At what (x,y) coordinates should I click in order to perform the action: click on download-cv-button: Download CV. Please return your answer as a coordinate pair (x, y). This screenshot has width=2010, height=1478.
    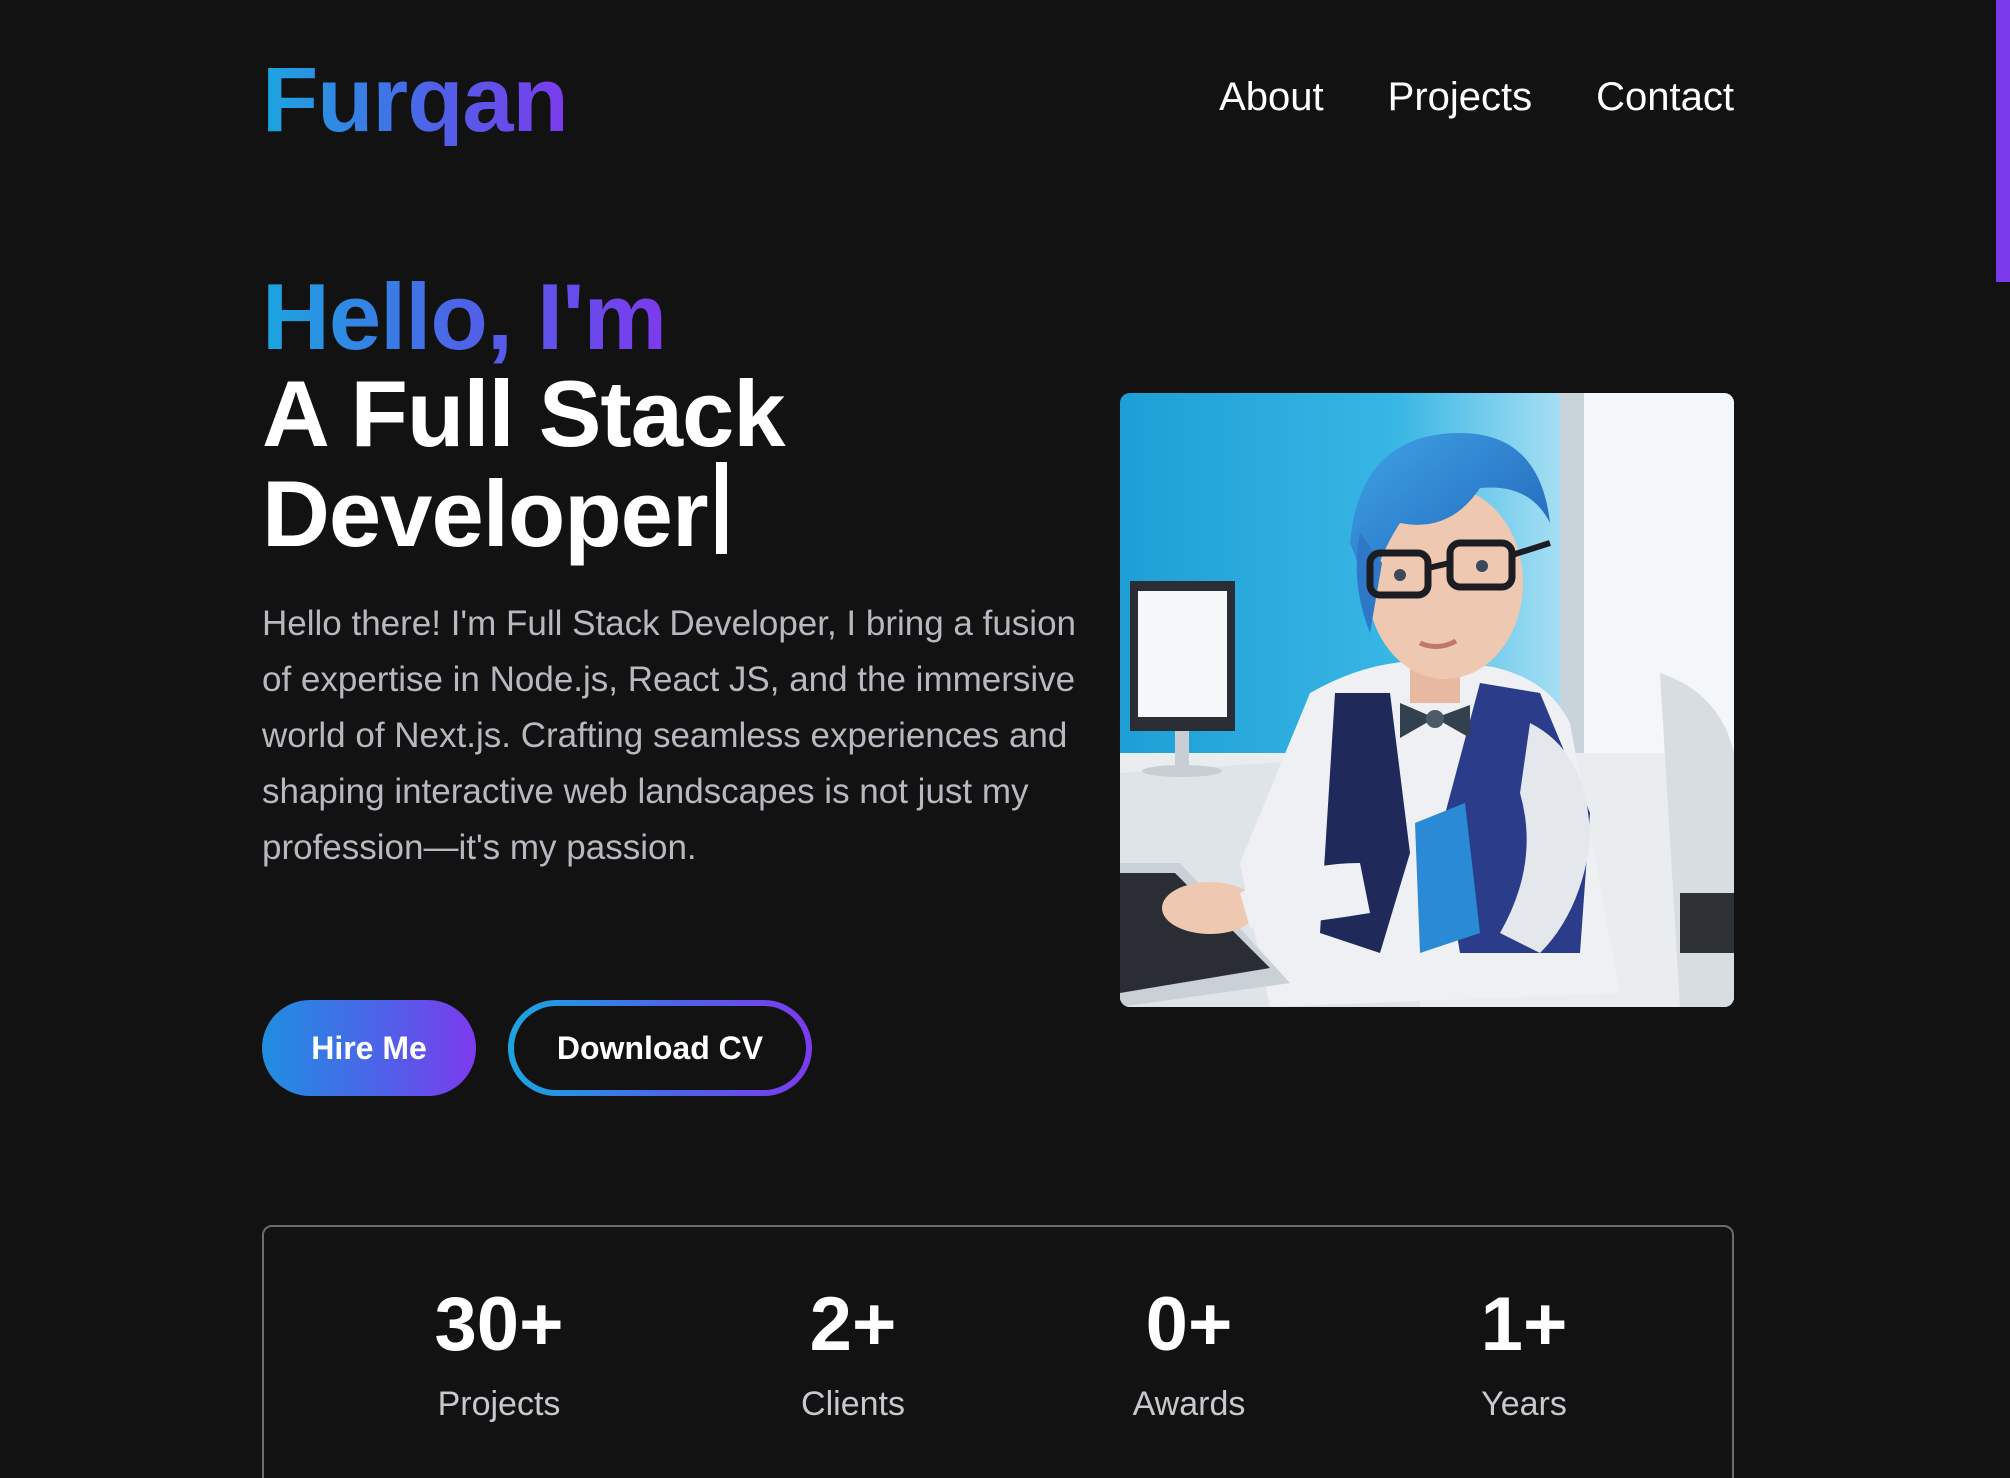
    Looking at the image, I should click on (660, 1048).